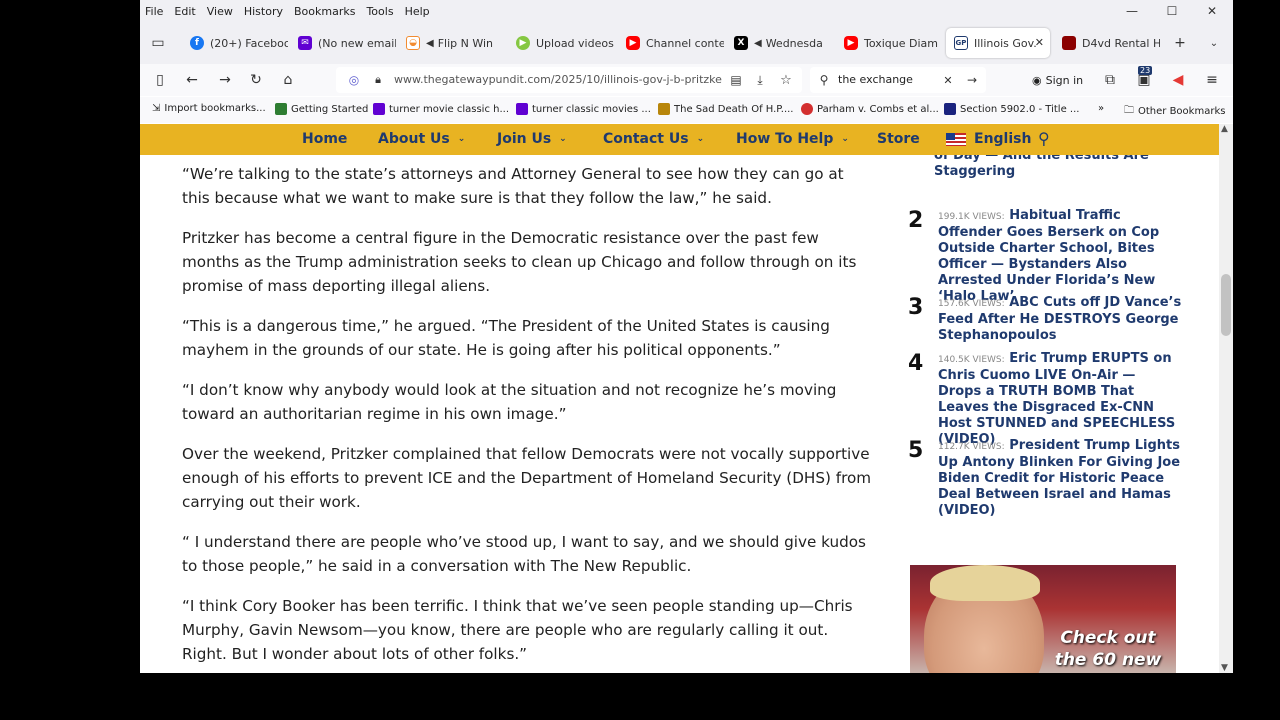 This screenshot has height=720, width=1280. What do you see at coordinates (646, 139) in the screenshot?
I see `nav-label: Contact Us` at bounding box center [646, 139].